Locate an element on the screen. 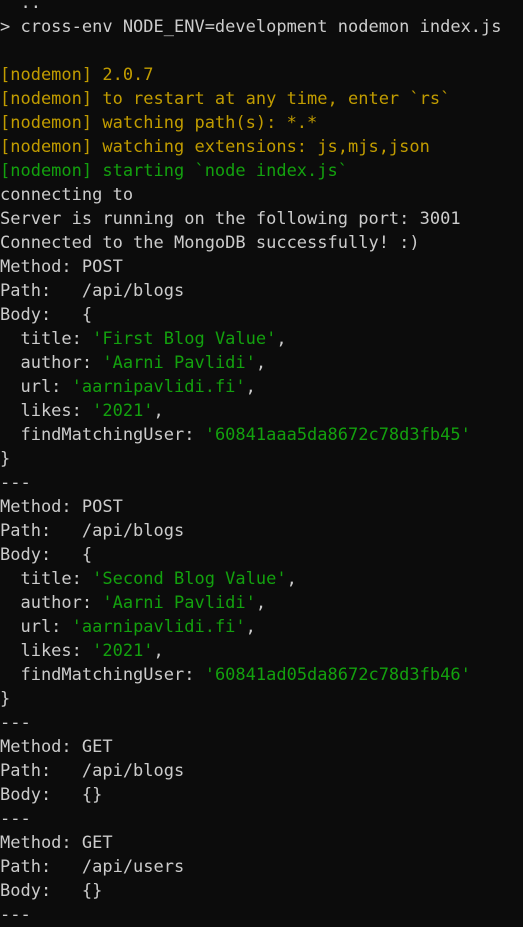  terminal-text: connecting to is located at coordinates (67, 195).